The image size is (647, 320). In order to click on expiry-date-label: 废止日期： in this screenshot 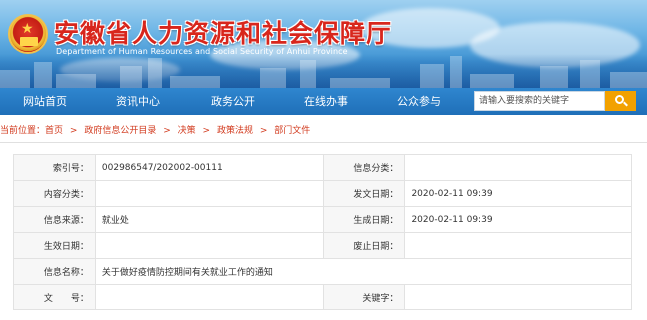, I will do `click(364, 245)`.